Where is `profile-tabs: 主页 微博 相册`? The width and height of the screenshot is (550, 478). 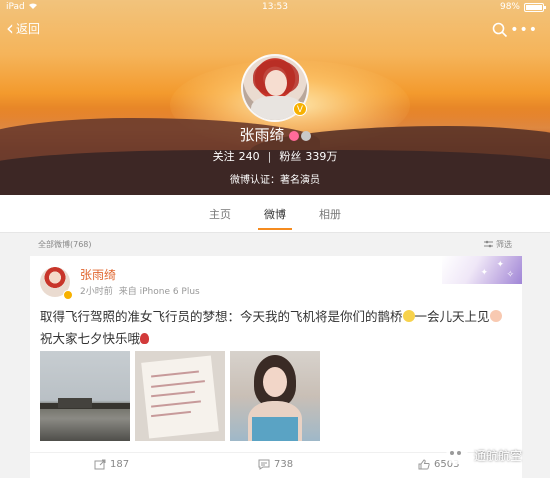 profile-tabs: 主页 微博 相册 is located at coordinates (275, 214).